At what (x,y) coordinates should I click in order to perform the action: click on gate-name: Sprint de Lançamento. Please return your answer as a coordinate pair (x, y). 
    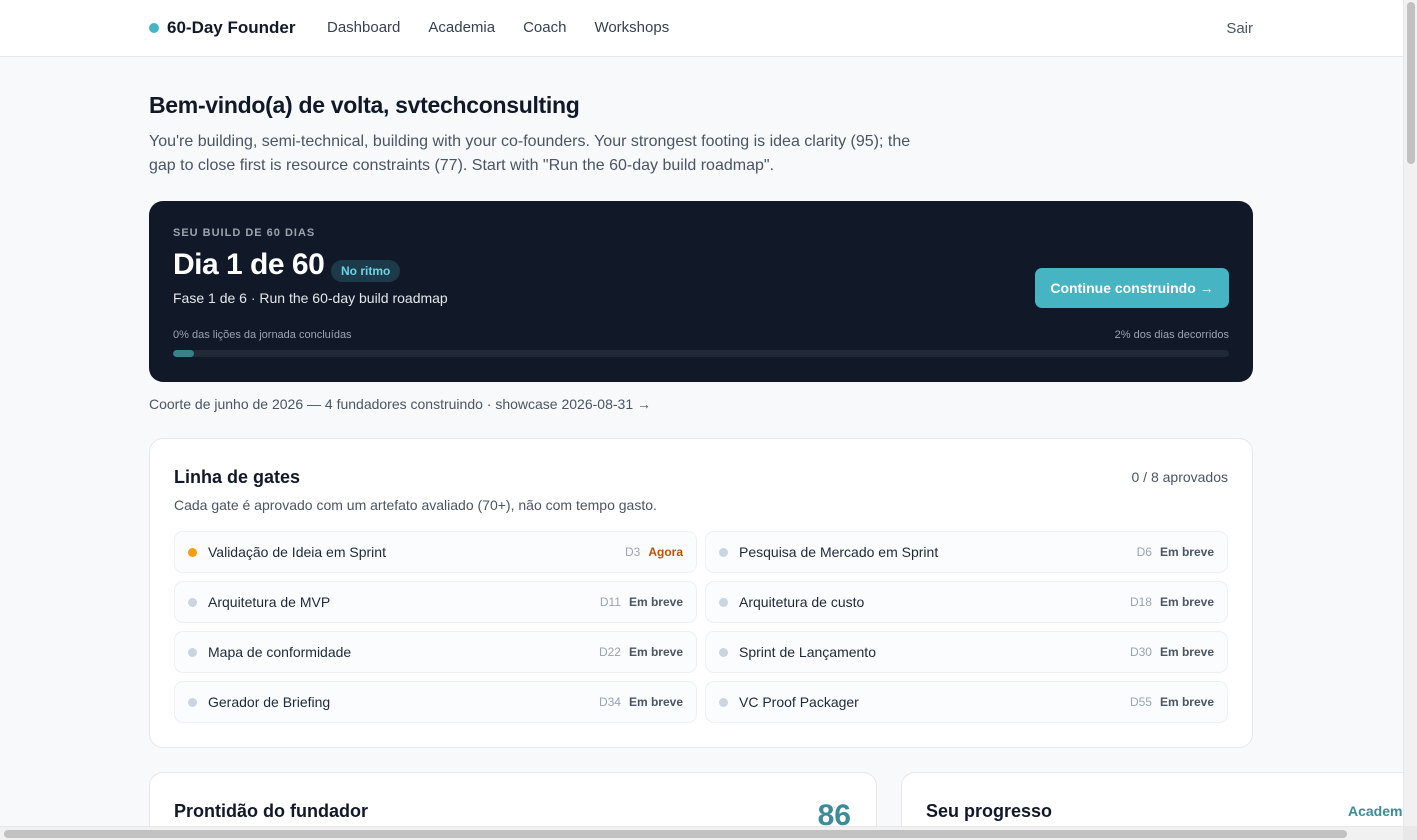
    Looking at the image, I should click on (807, 652).